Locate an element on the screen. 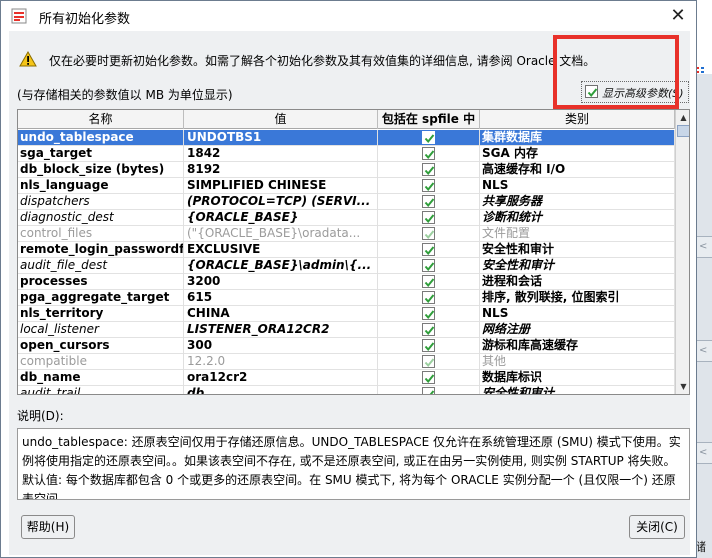  table-row: db_block_size (bytes) 8192 高速缓存和 I/O is located at coordinates (346, 170).